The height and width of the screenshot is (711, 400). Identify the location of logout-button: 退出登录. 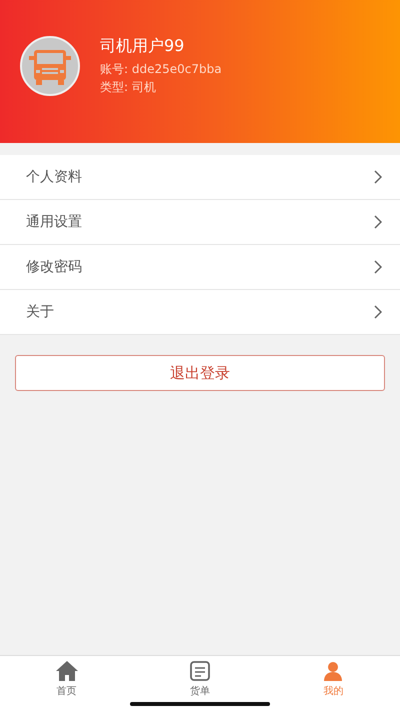
(200, 373).